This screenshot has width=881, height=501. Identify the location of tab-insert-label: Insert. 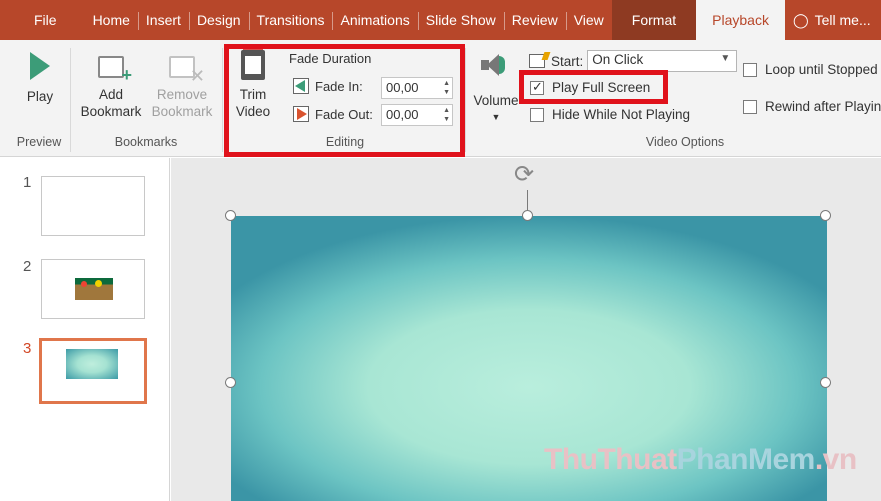
(163, 20).